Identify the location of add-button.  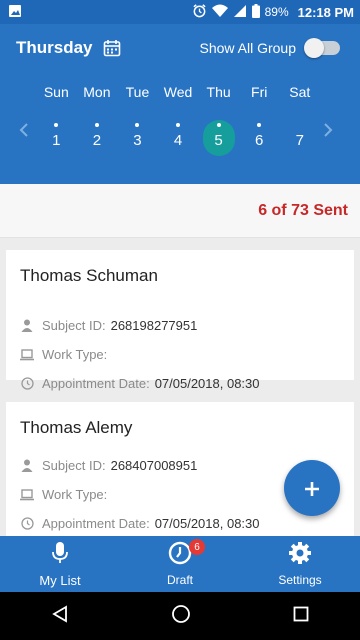
(312, 488).